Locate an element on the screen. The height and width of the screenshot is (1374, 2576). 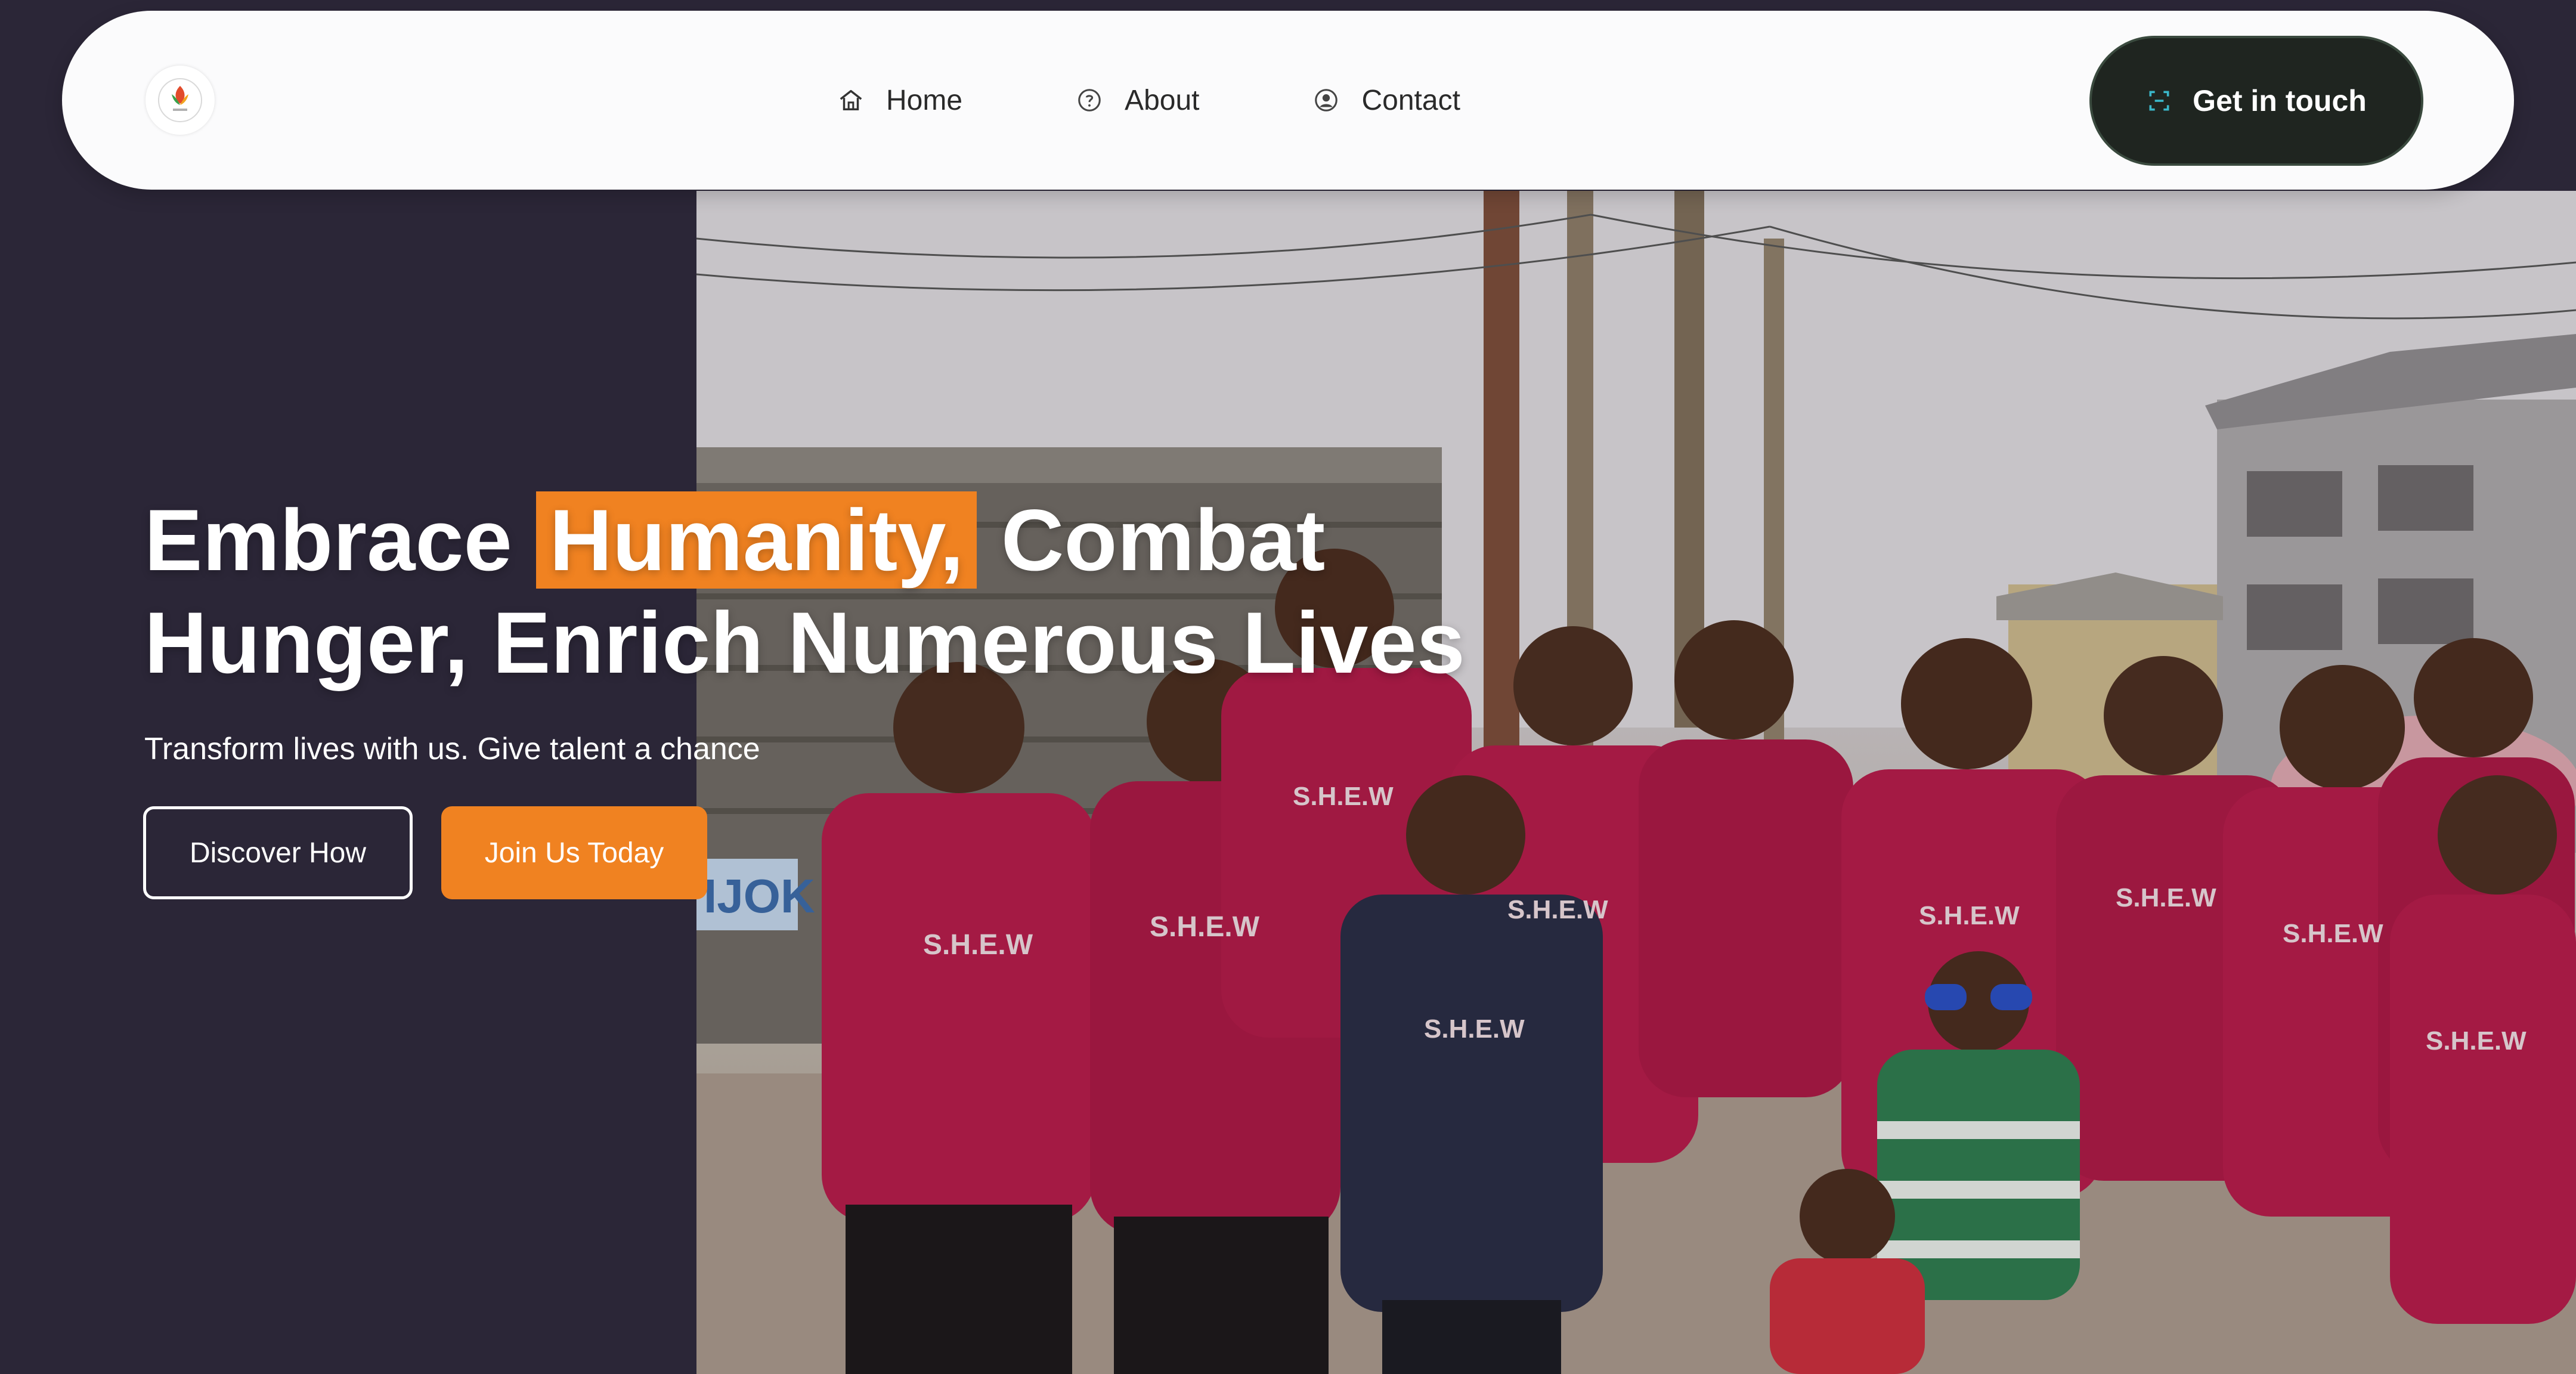
question-circle-icon is located at coordinates (1090, 100).